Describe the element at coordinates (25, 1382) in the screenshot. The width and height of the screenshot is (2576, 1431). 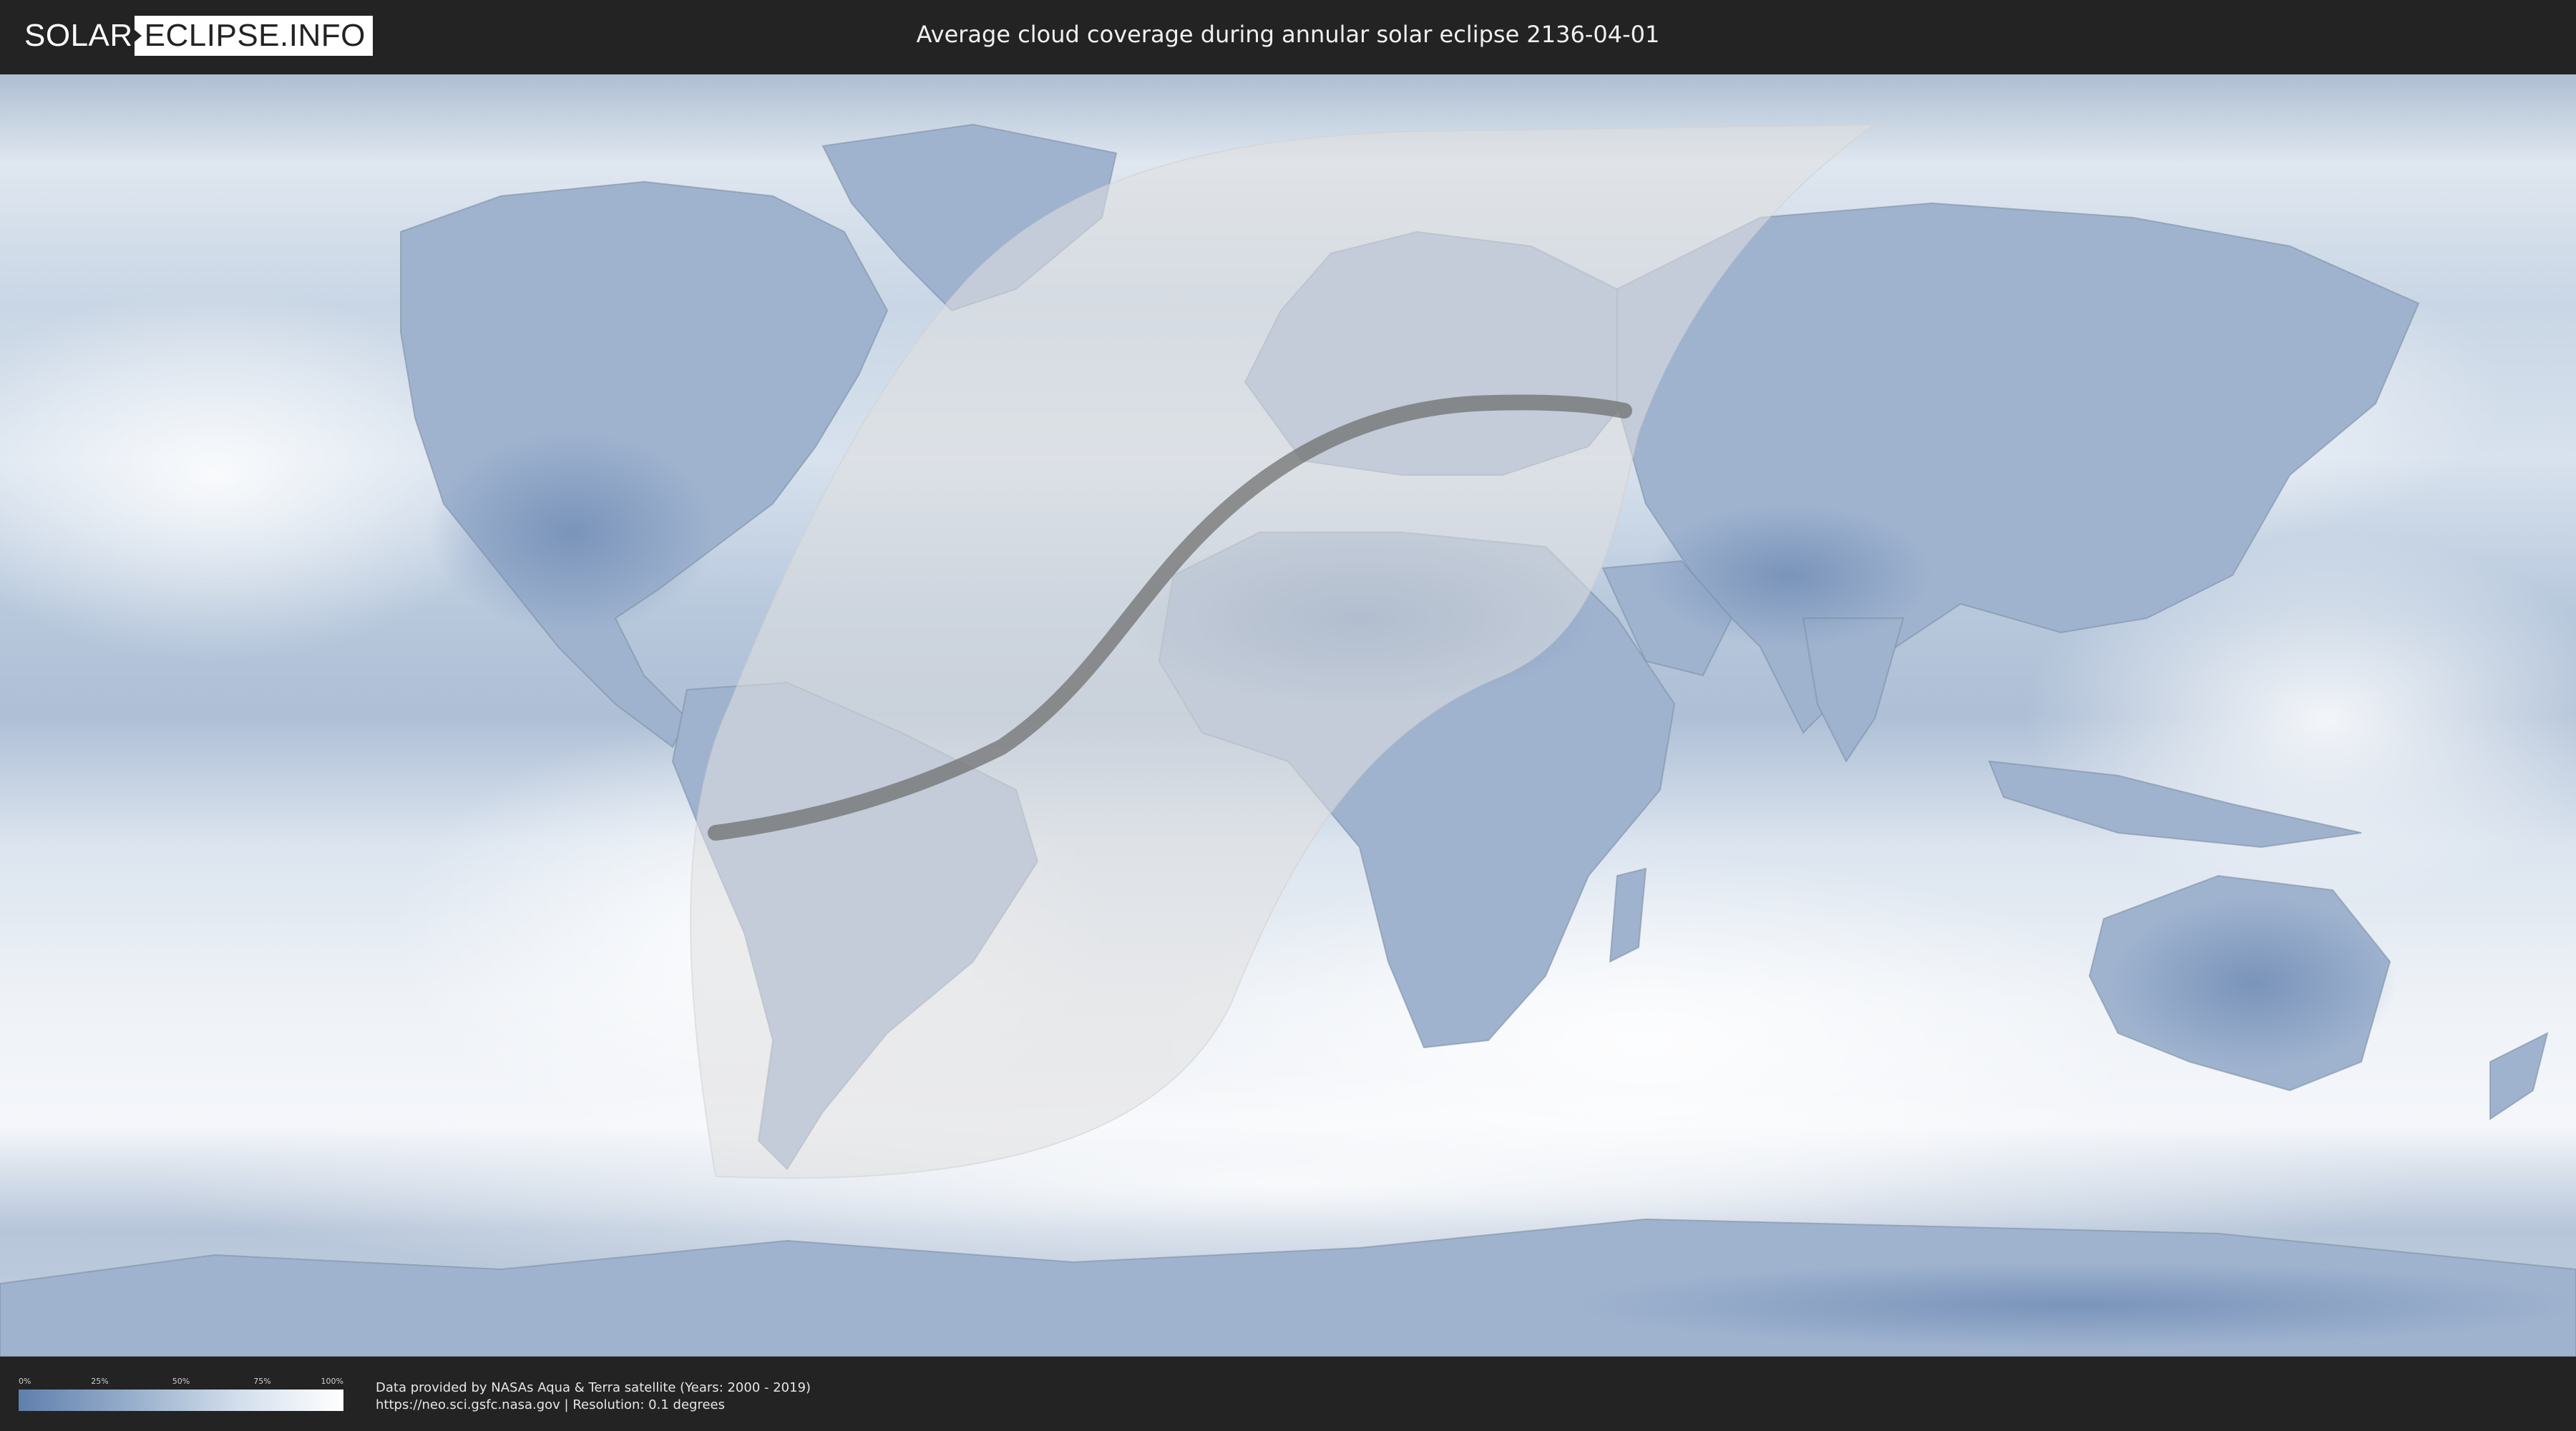
I see `legend-tick-label: 0%` at that location.